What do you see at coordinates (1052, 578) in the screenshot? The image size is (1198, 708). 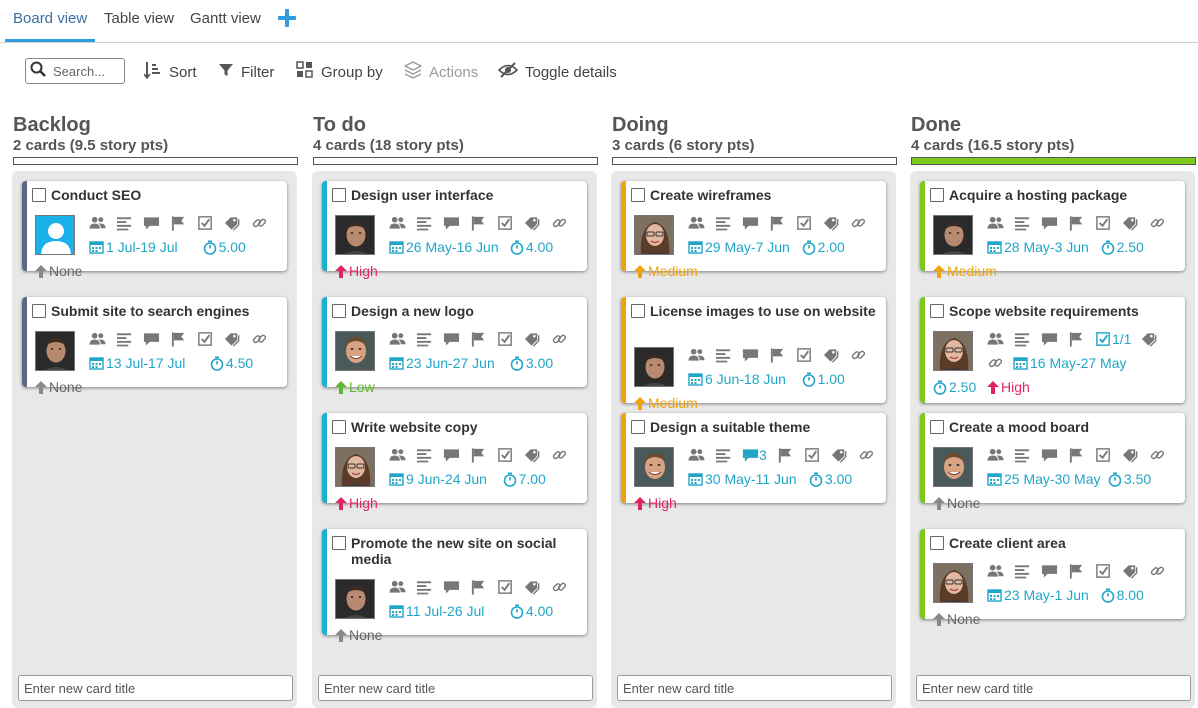 I see `card: Create client area 23 May-1 Jun 8.00 None` at bounding box center [1052, 578].